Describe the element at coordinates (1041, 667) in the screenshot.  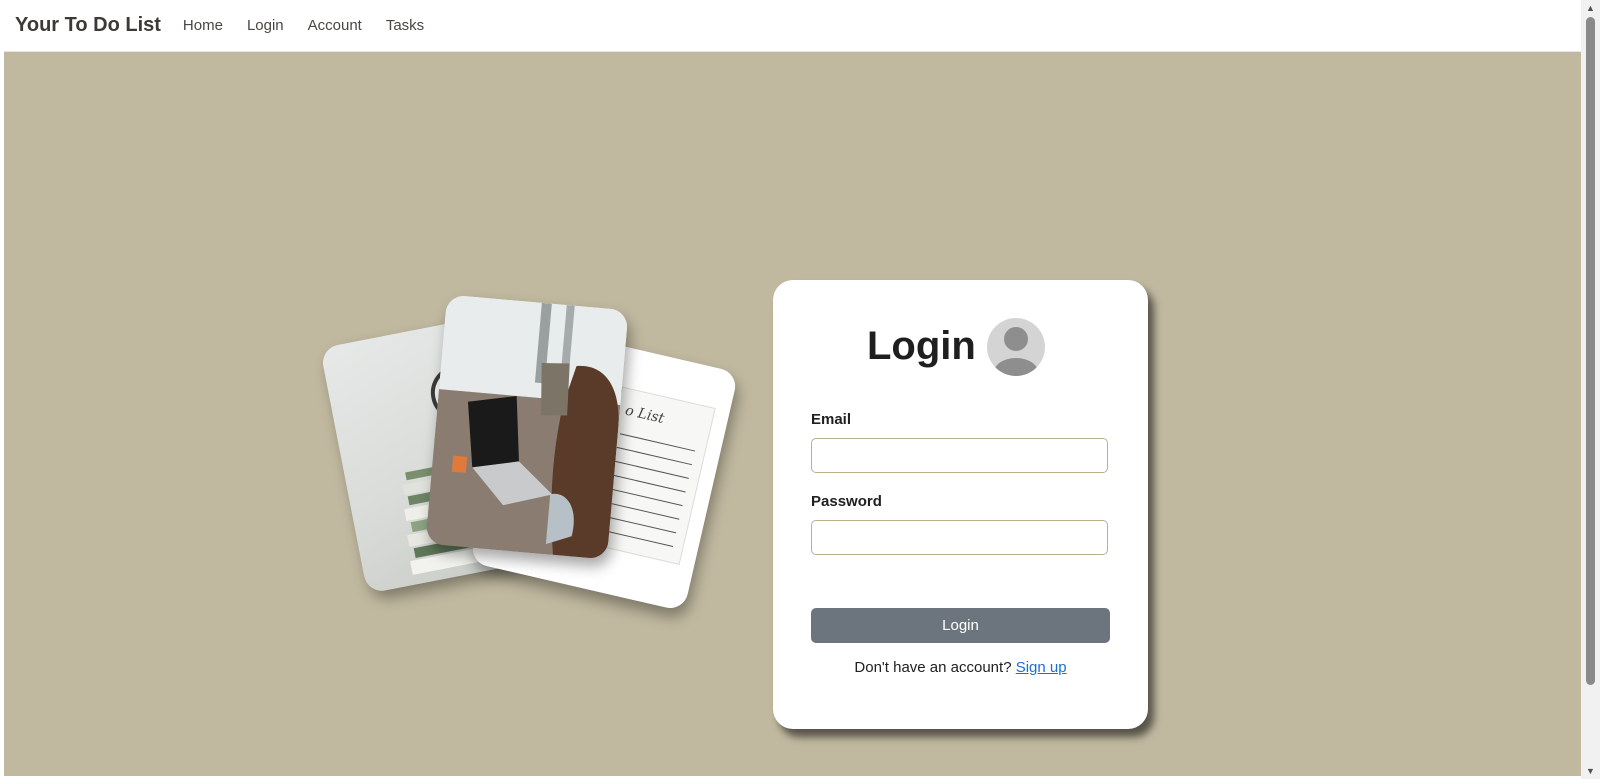
I see `signup-link: Sign up` at that location.